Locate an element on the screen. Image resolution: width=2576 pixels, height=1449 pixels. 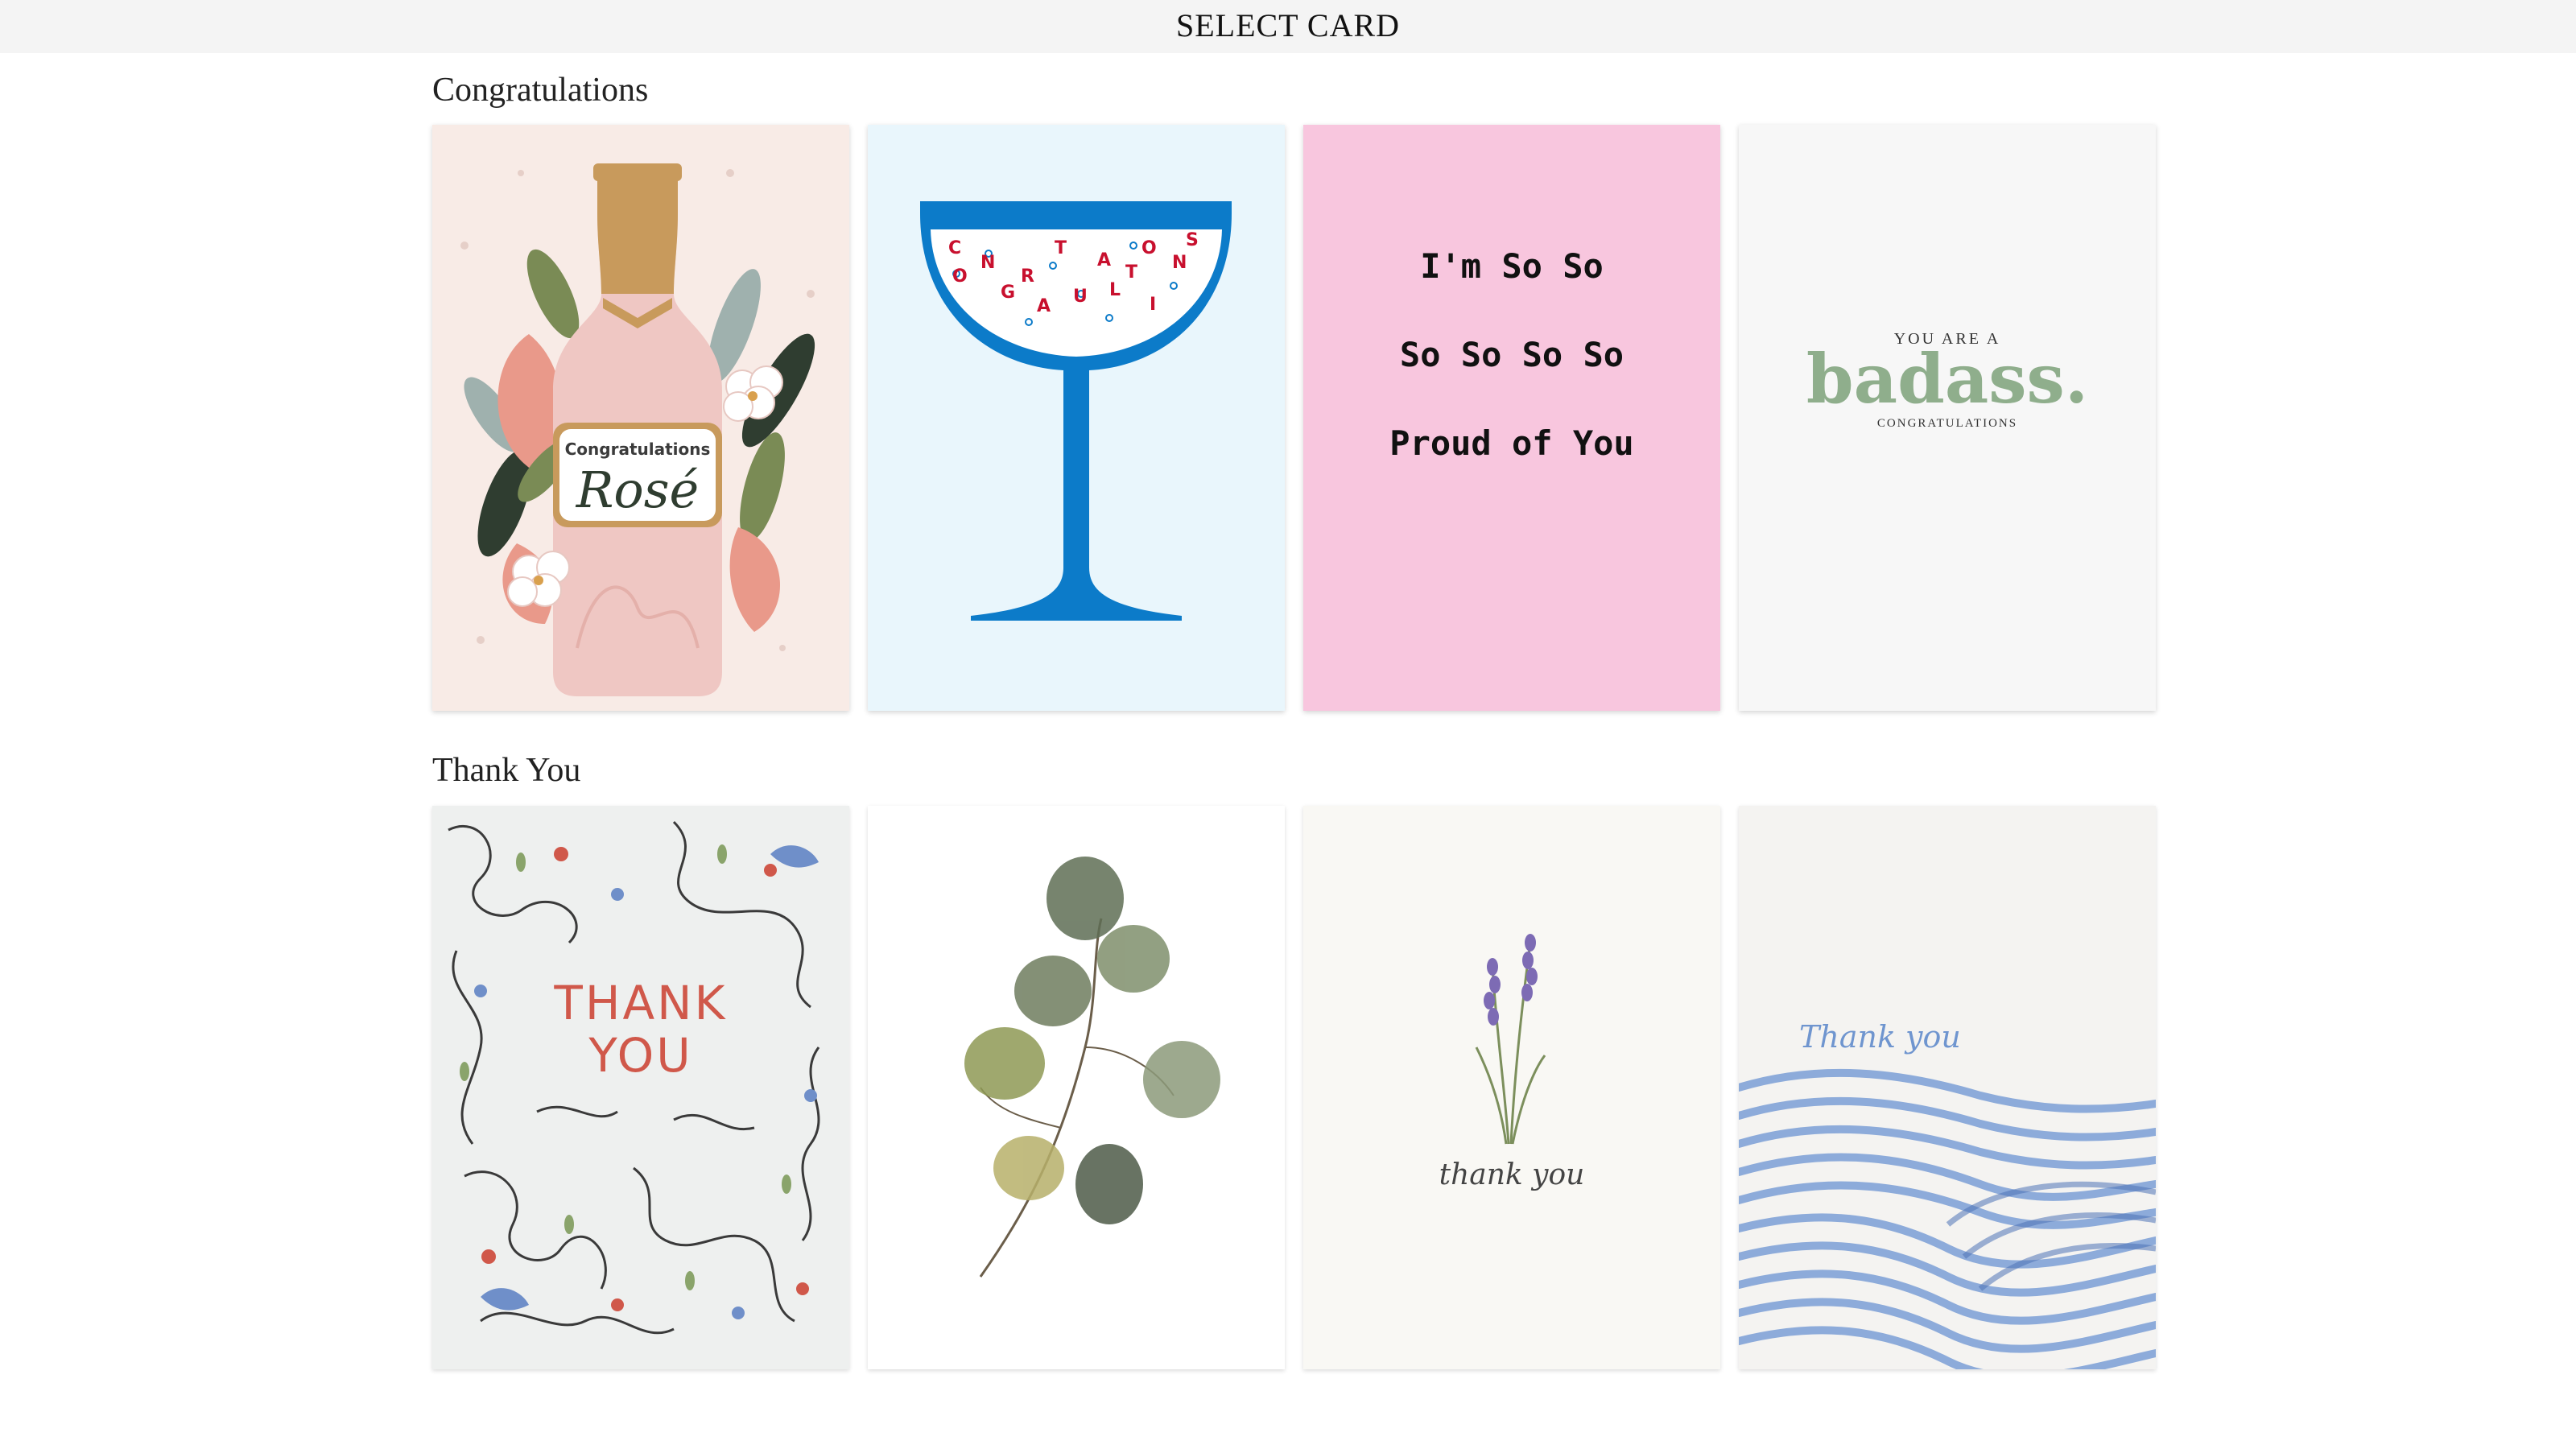
coupe-card-art: C ON GRA TUA LTO INS is located at coordinates (1076, 418).